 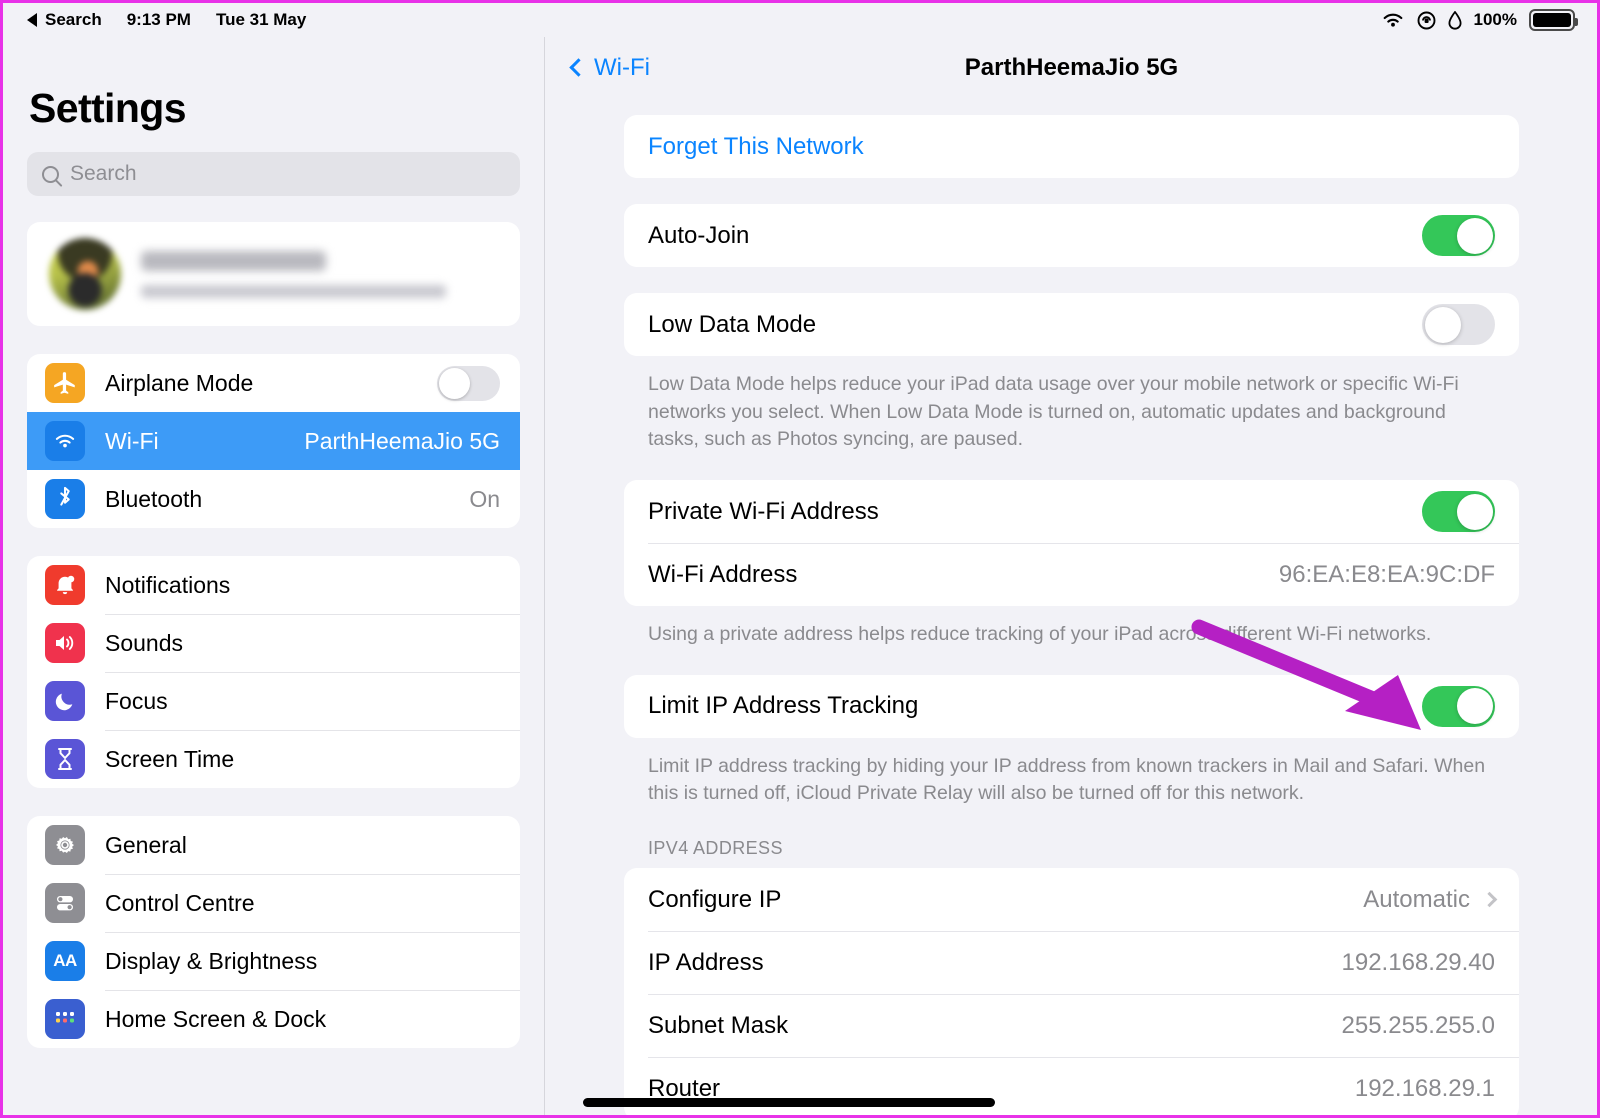 What do you see at coordinates (168, 584) in the screenshot?
I see `sidebar-item-label: Notifications` at bounding box center [168, 584].